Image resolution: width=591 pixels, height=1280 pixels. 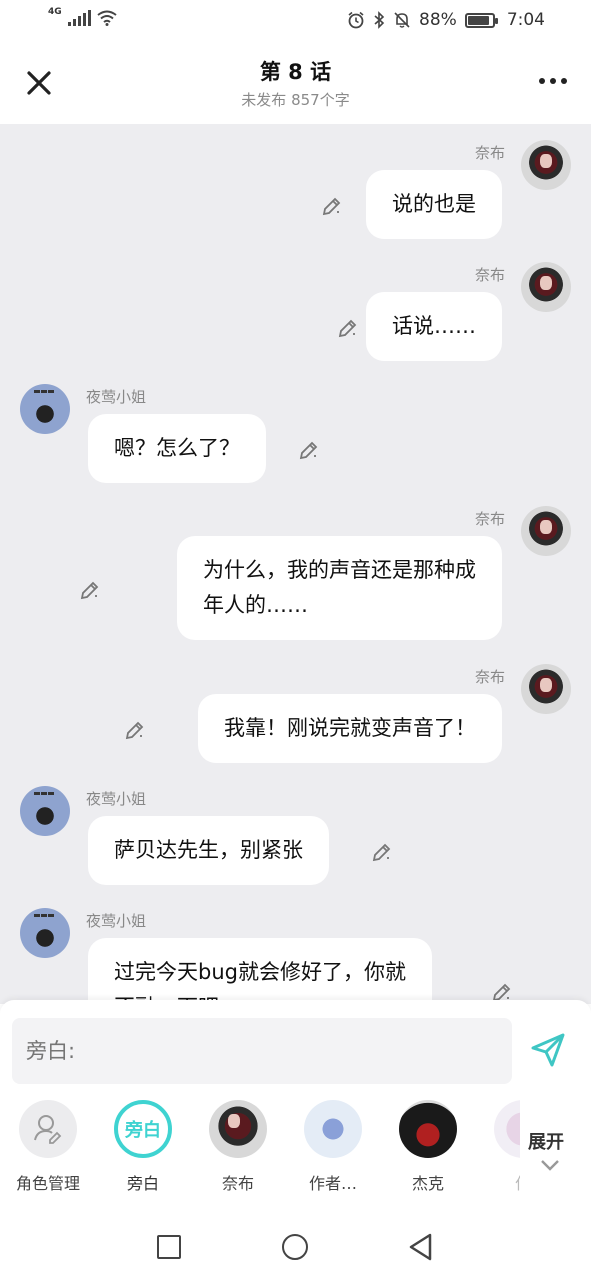 I want to click on more-options-icon, so click(x=553, y=81).